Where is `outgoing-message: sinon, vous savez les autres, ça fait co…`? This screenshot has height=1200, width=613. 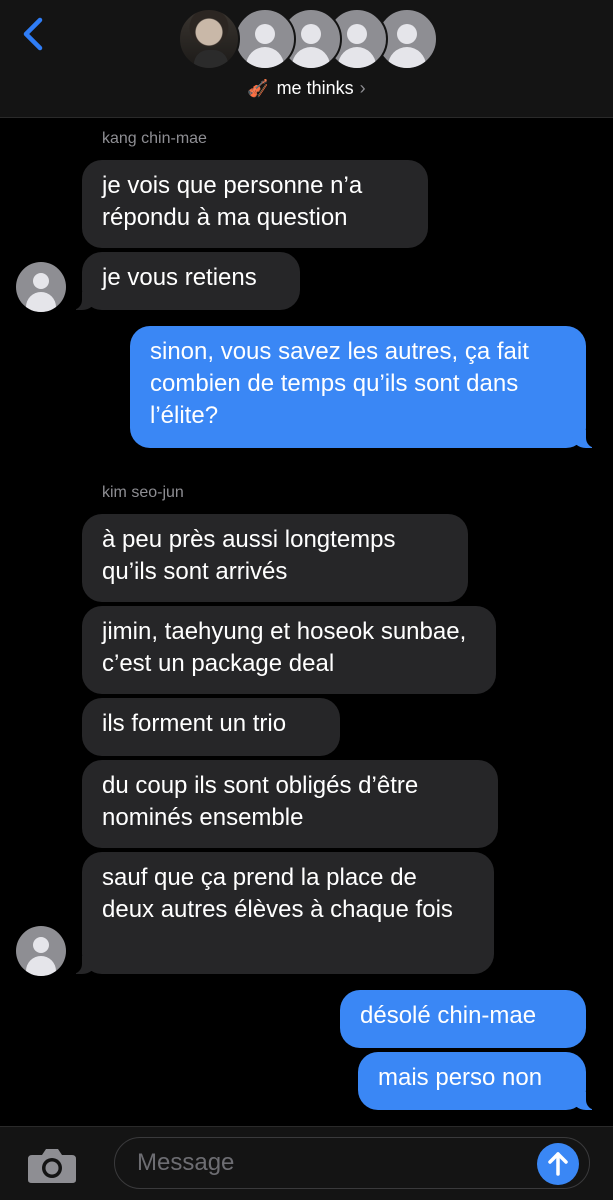 outgoing-message: sinon, vous savez les autres, ça fait co… is located at coordinates (364, 387).